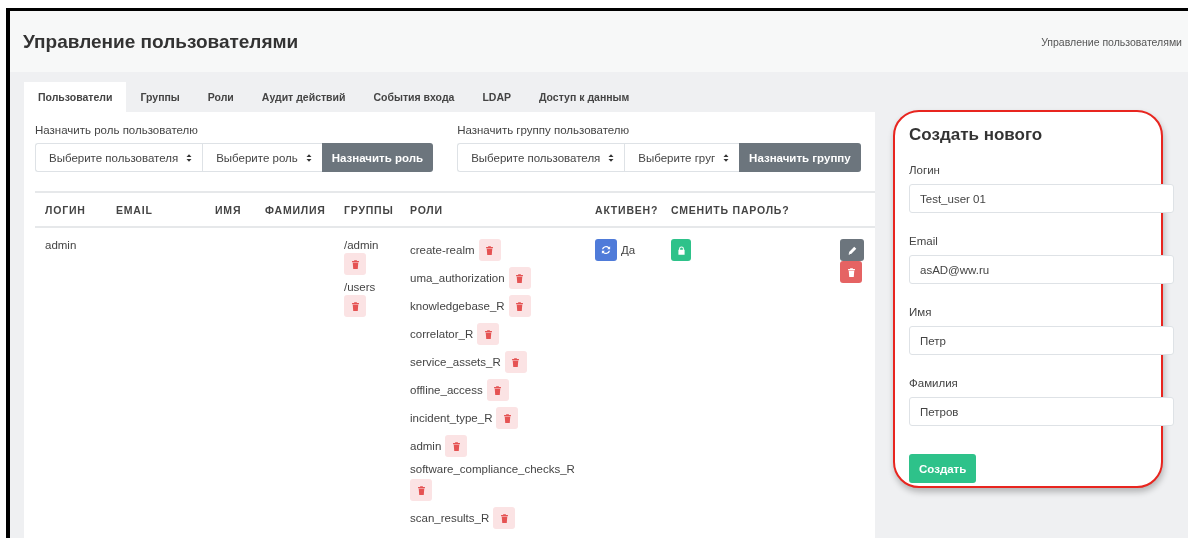 The image size is (1194, 538). I want to click on delete-button, so click(851, 272).